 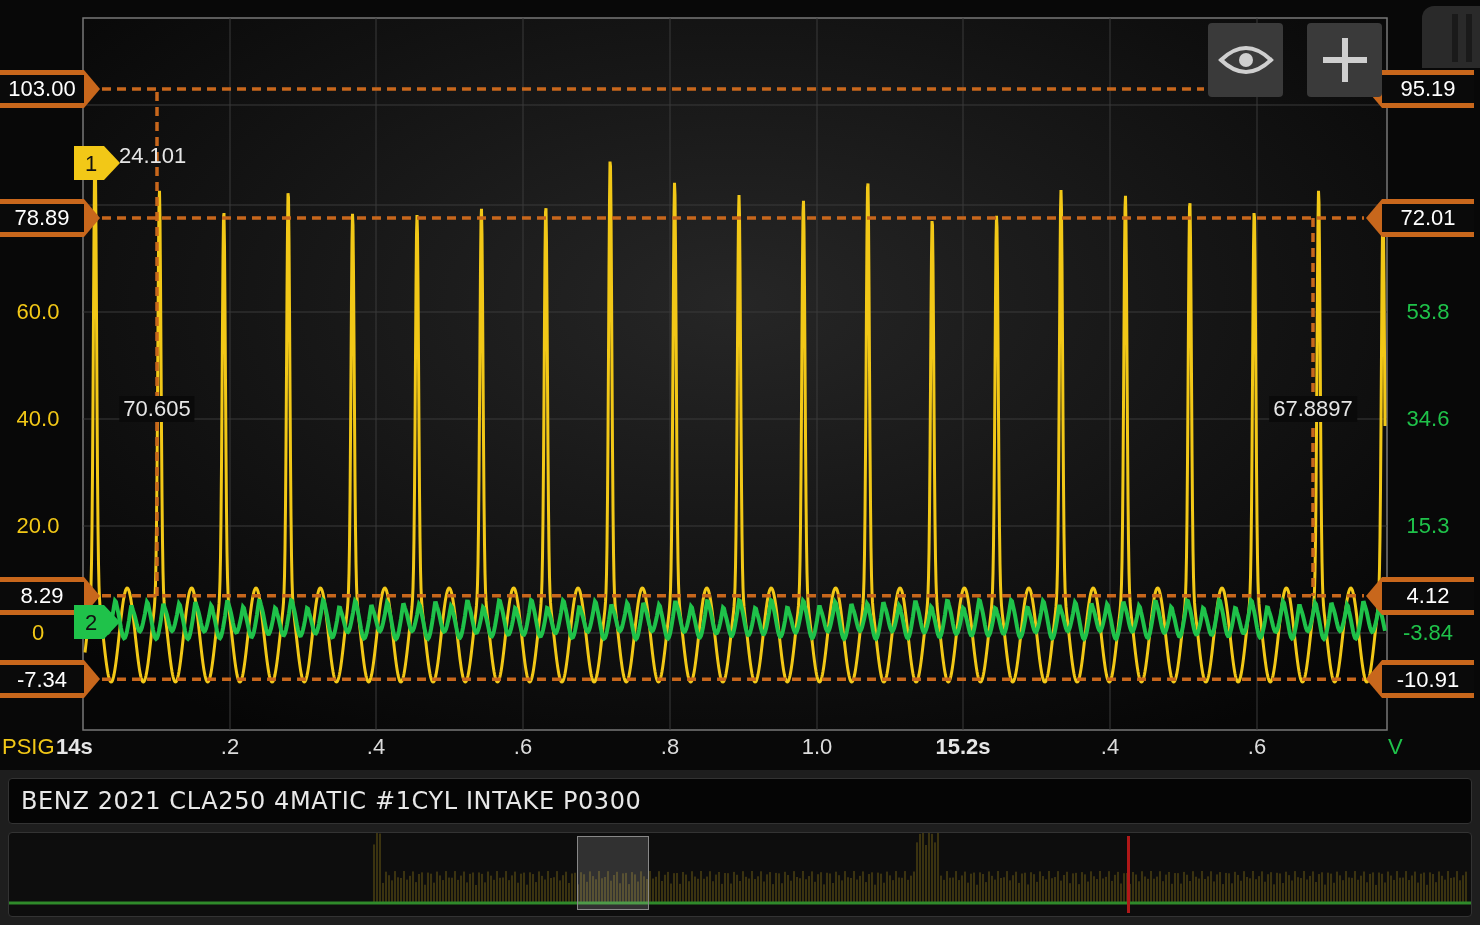 I want to click on axis-tick-label: .8, so click(x=670, y=747).